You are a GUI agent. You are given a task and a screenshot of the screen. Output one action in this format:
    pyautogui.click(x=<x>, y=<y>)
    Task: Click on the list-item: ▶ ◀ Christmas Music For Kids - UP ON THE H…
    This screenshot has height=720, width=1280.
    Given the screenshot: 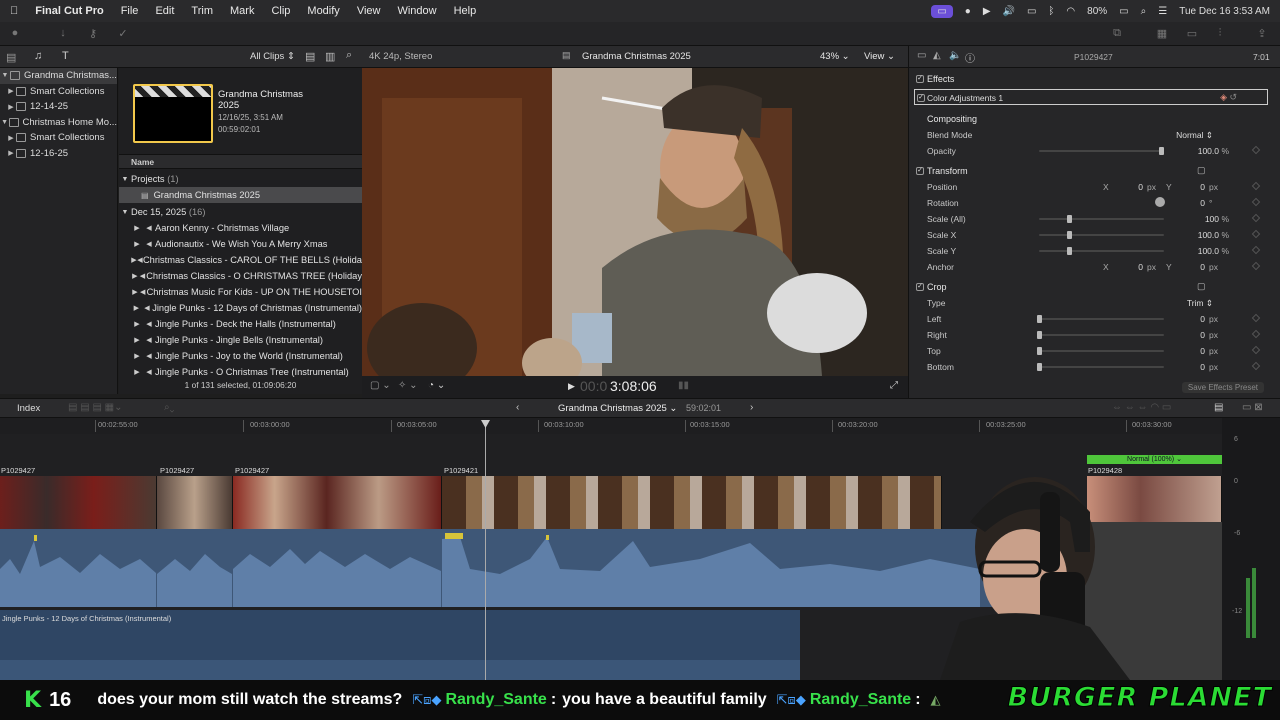 What is the action you would take?
    pyautogui.click(x=240, y=292)
    